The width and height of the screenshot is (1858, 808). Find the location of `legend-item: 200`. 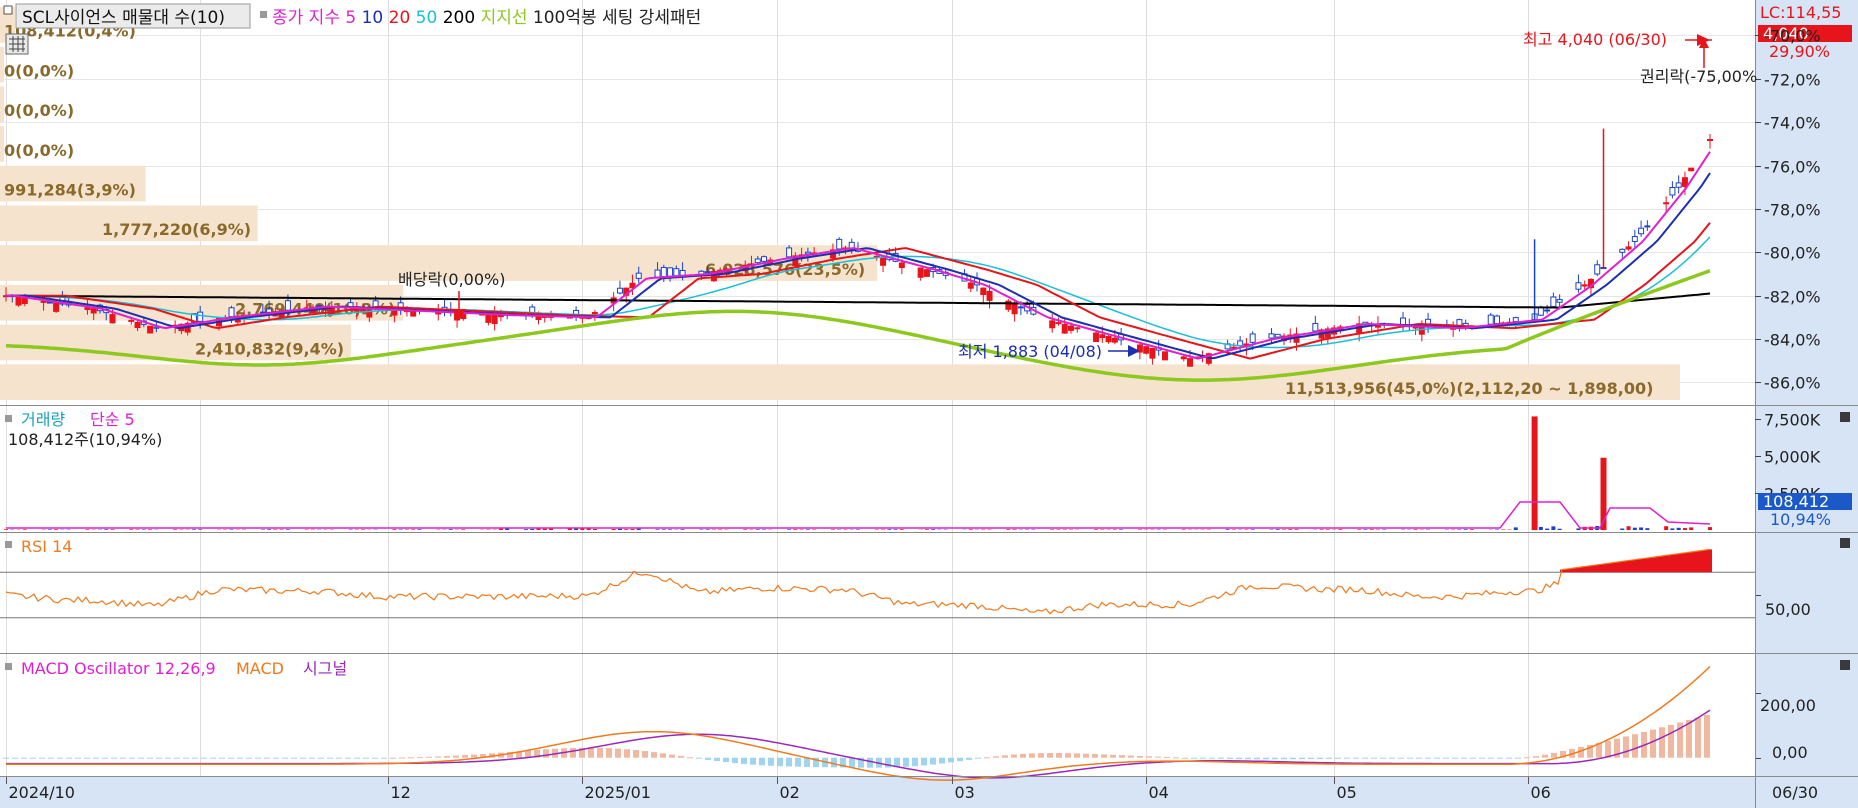

legend-item: 200 is located at coordinates (456, 18).